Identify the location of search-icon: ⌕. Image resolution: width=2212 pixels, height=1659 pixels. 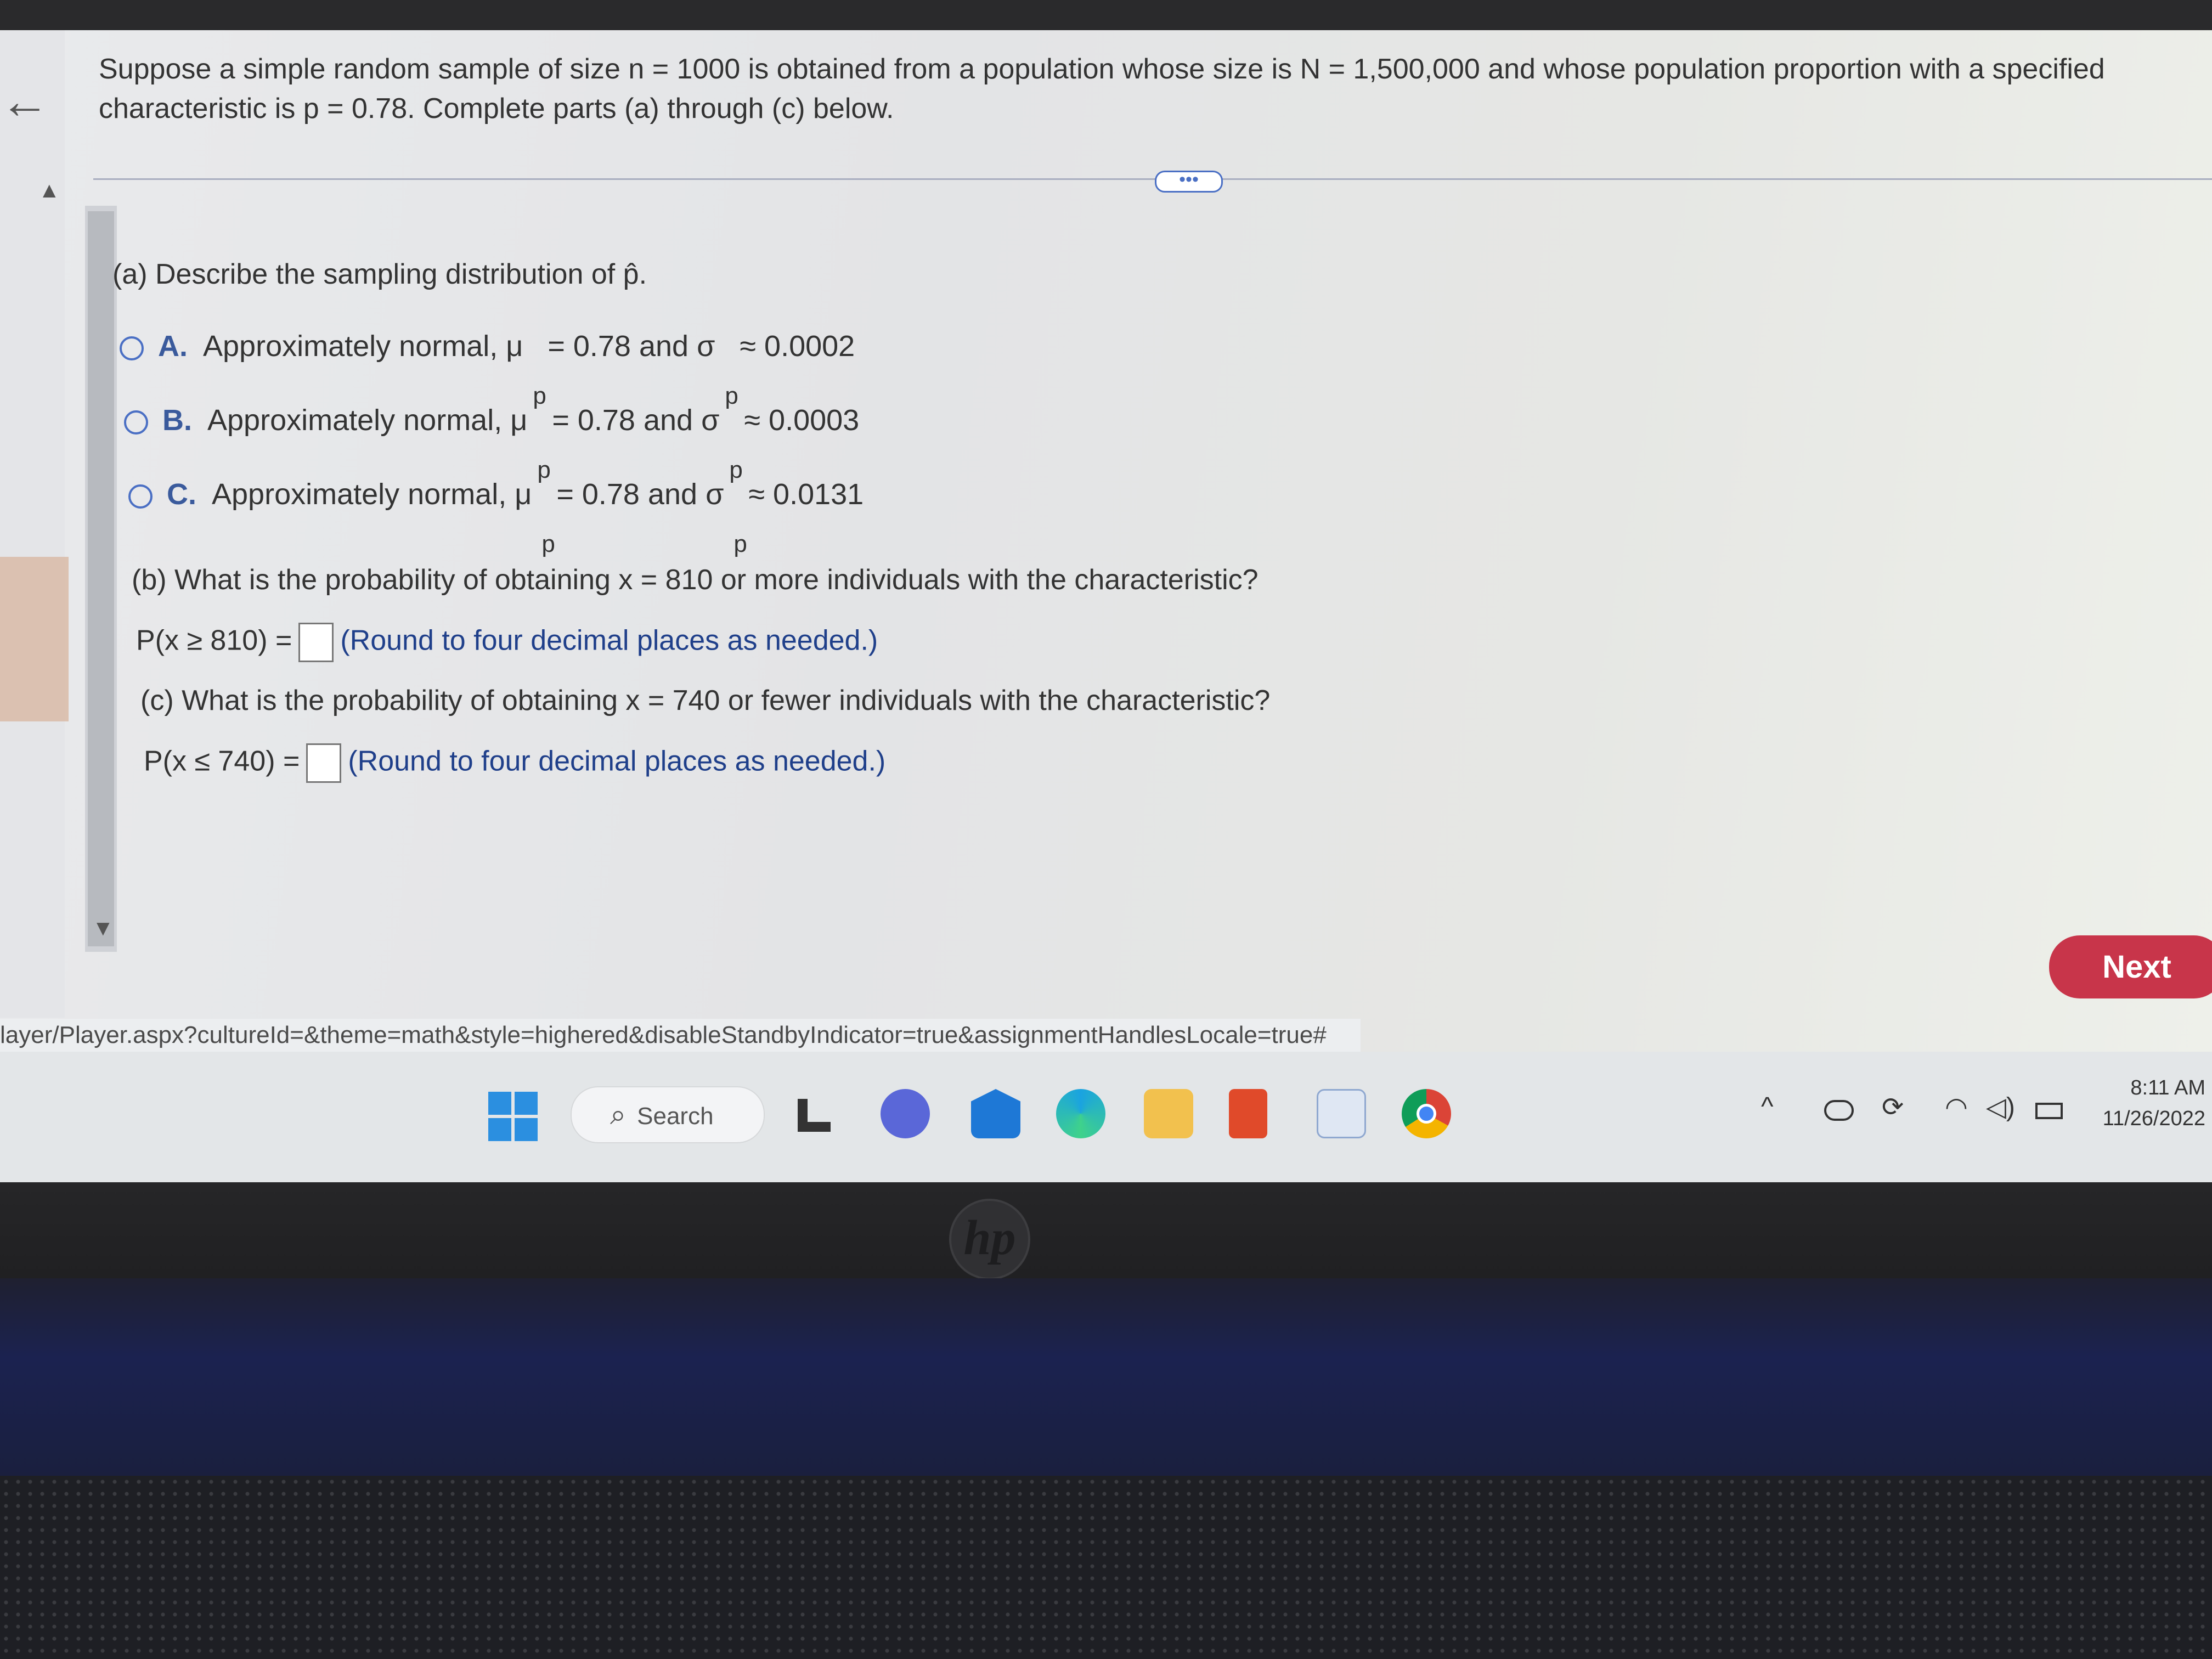
(618, 1115).